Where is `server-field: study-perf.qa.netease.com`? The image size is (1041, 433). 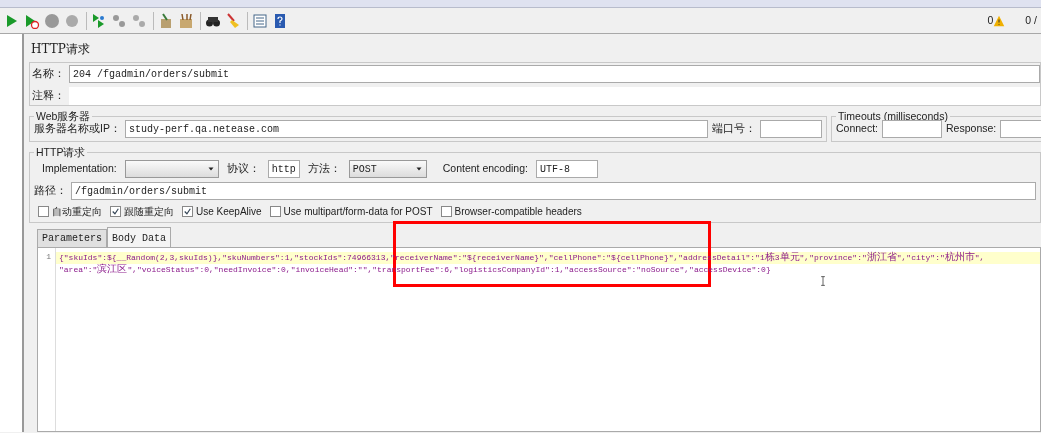
server-field: study-perf.qa.netease.com is located at coordinates (416, 129).